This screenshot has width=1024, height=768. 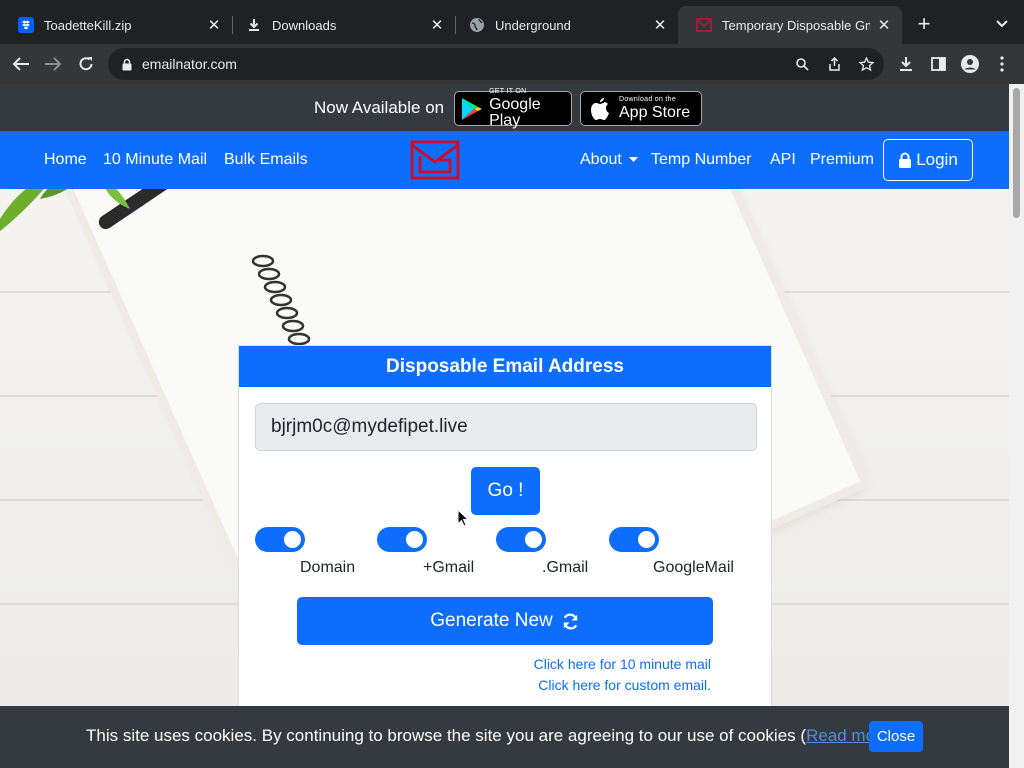 I want to click on promo-text: Now Available on, so click(x=379, y=107).